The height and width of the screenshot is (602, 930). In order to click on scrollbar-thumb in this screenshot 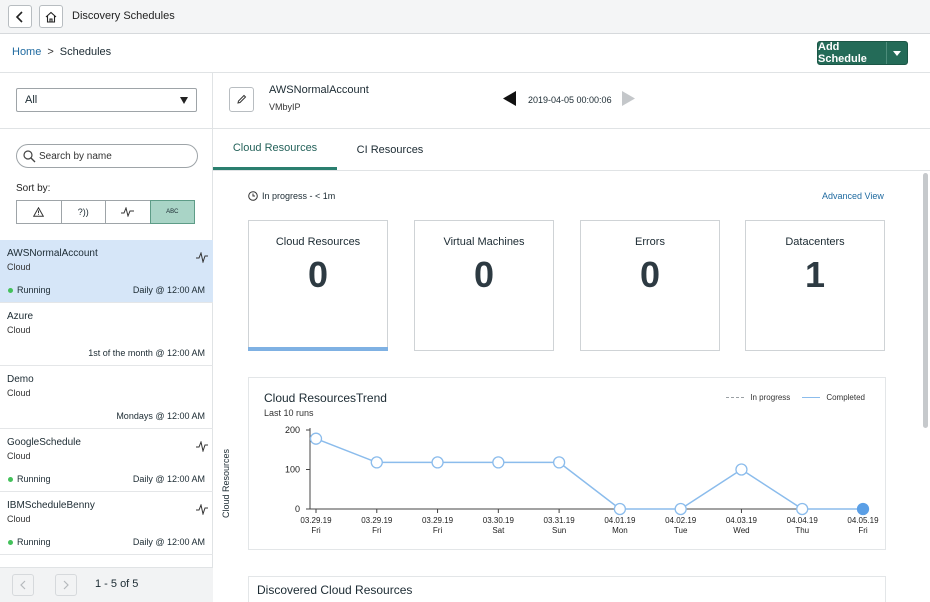, I will do `click(925, 300)`.